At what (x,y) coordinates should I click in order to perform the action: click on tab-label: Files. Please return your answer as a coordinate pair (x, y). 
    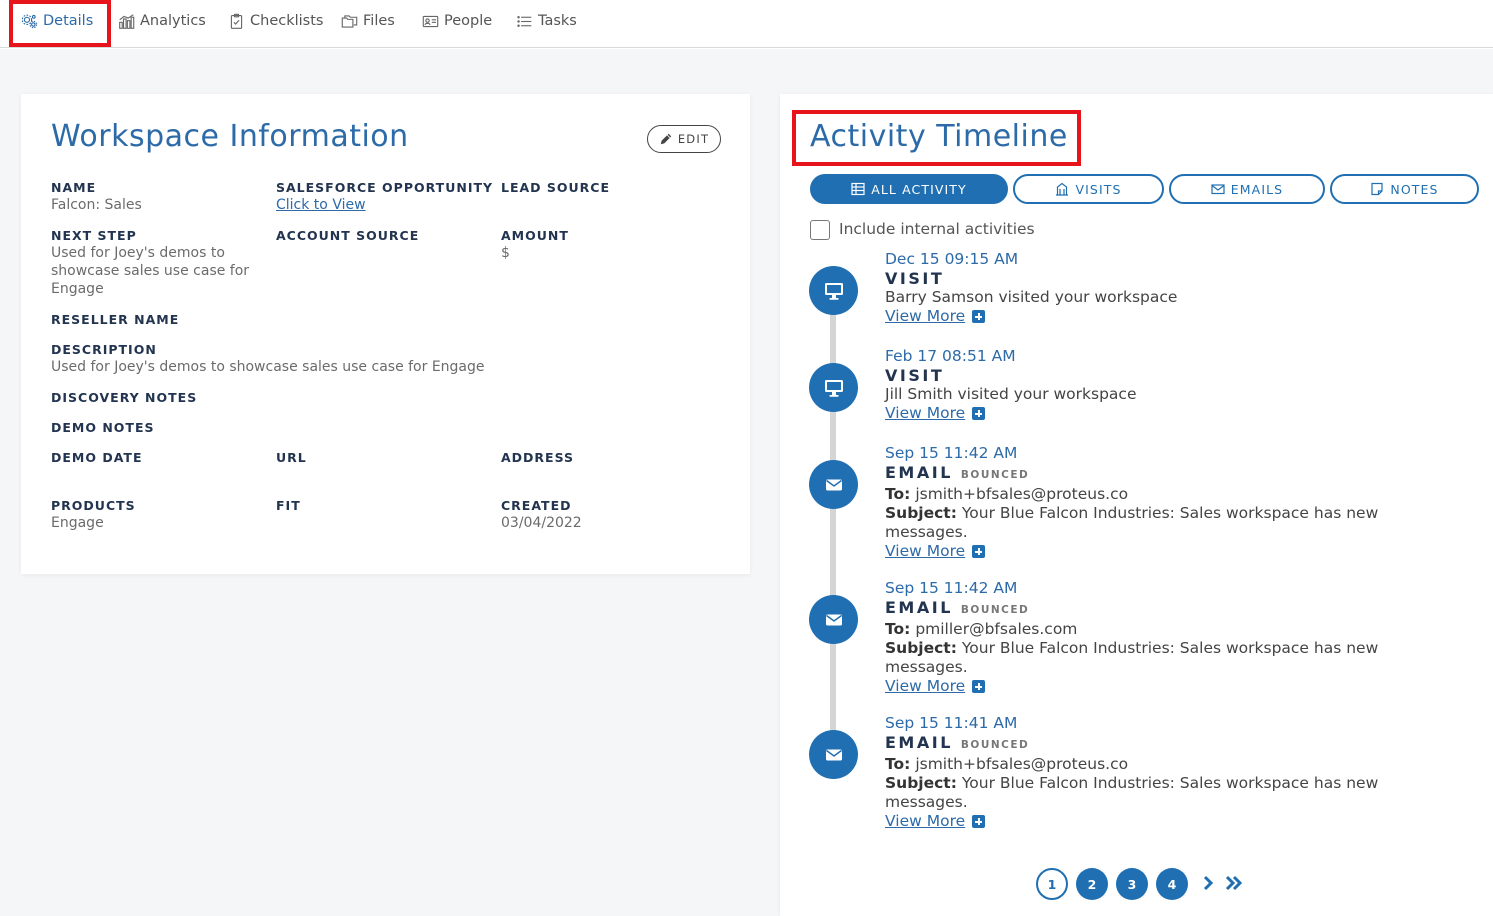
    Looking at the image, I should click on (379, 21).